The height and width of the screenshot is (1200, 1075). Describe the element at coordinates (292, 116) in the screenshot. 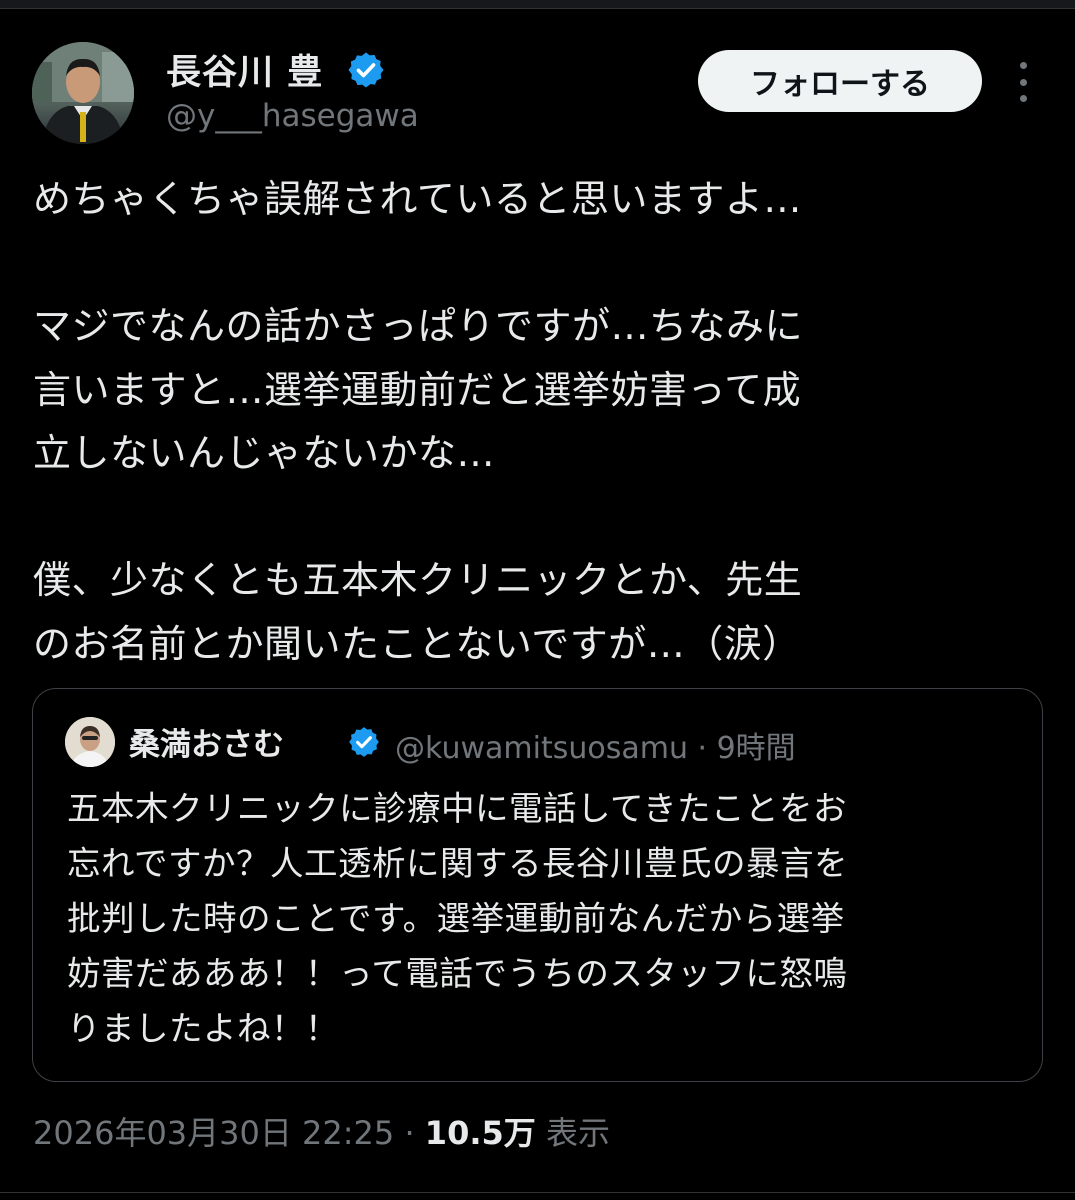

I see `author-handle: @y___hasegawa` at that location.